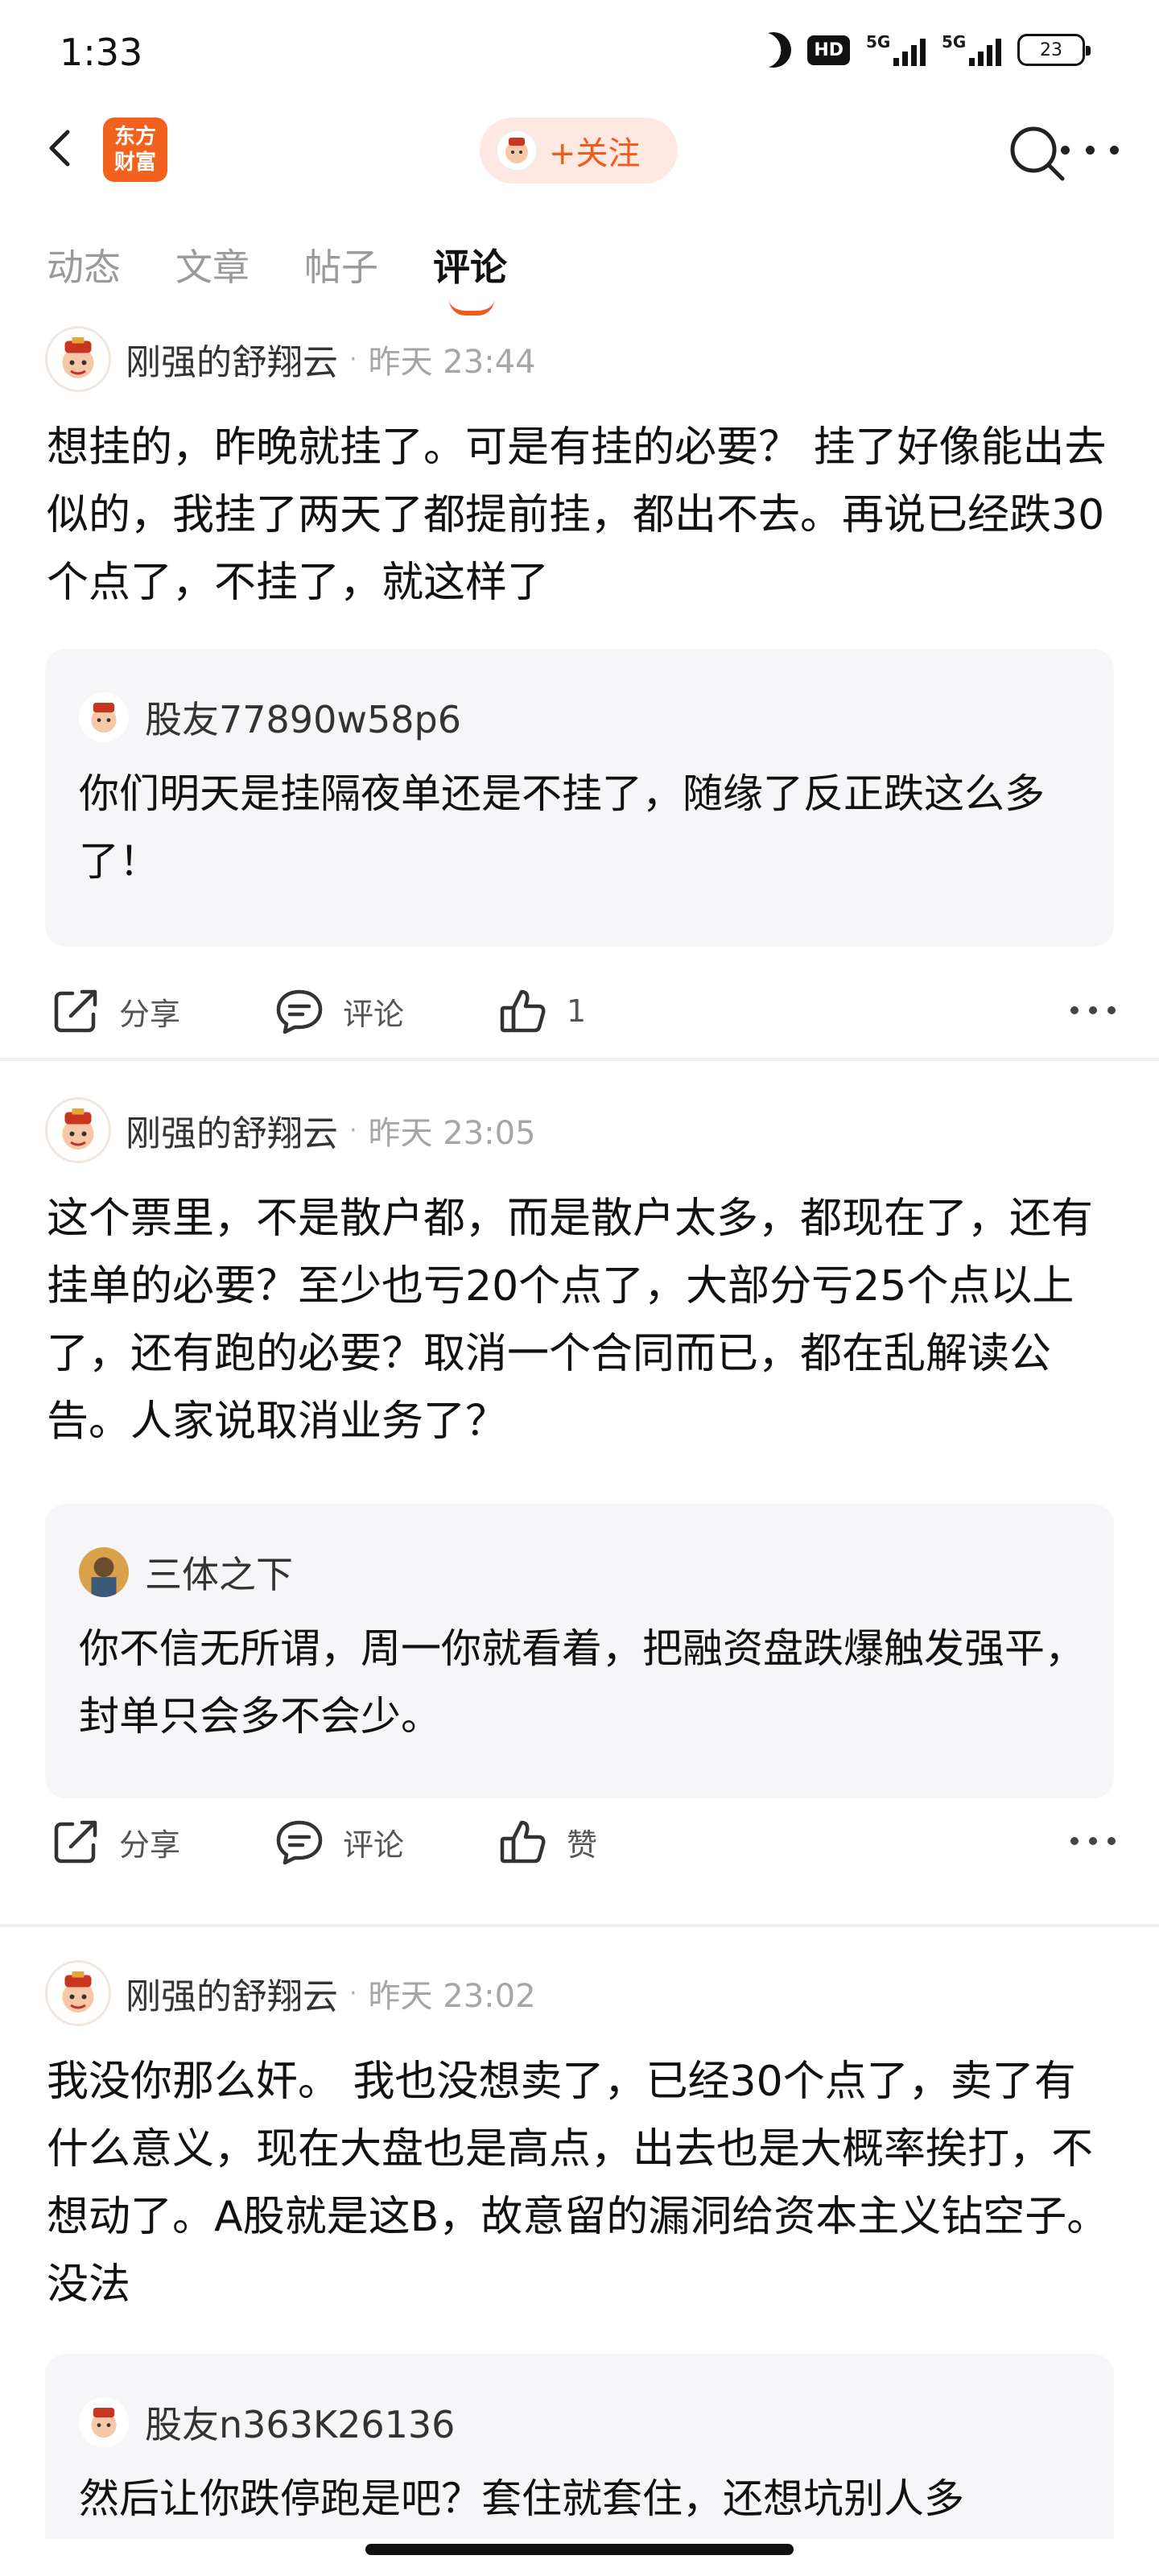 The image size is (1159, 2576). What do you see at coordinates (61, 148) in the screenshot?
I see `back-arrow-icon` at bounding box center [61, 148].